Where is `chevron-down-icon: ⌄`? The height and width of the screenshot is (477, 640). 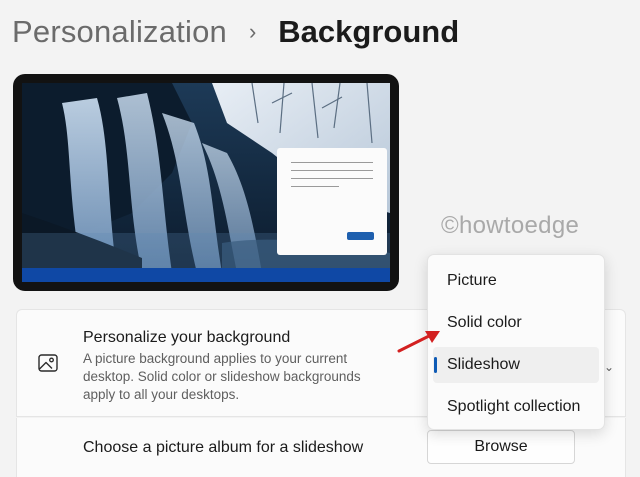 chevron-down-icon: ⌄ is located at coordinates (609, 367).